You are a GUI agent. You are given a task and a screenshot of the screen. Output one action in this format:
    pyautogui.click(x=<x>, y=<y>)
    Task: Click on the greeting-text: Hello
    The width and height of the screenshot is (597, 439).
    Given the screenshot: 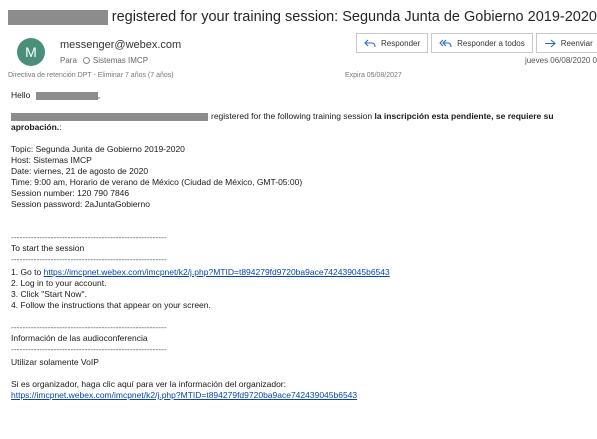 What is the action you would take?
    pyautogui.click(x=21, y=95)
    